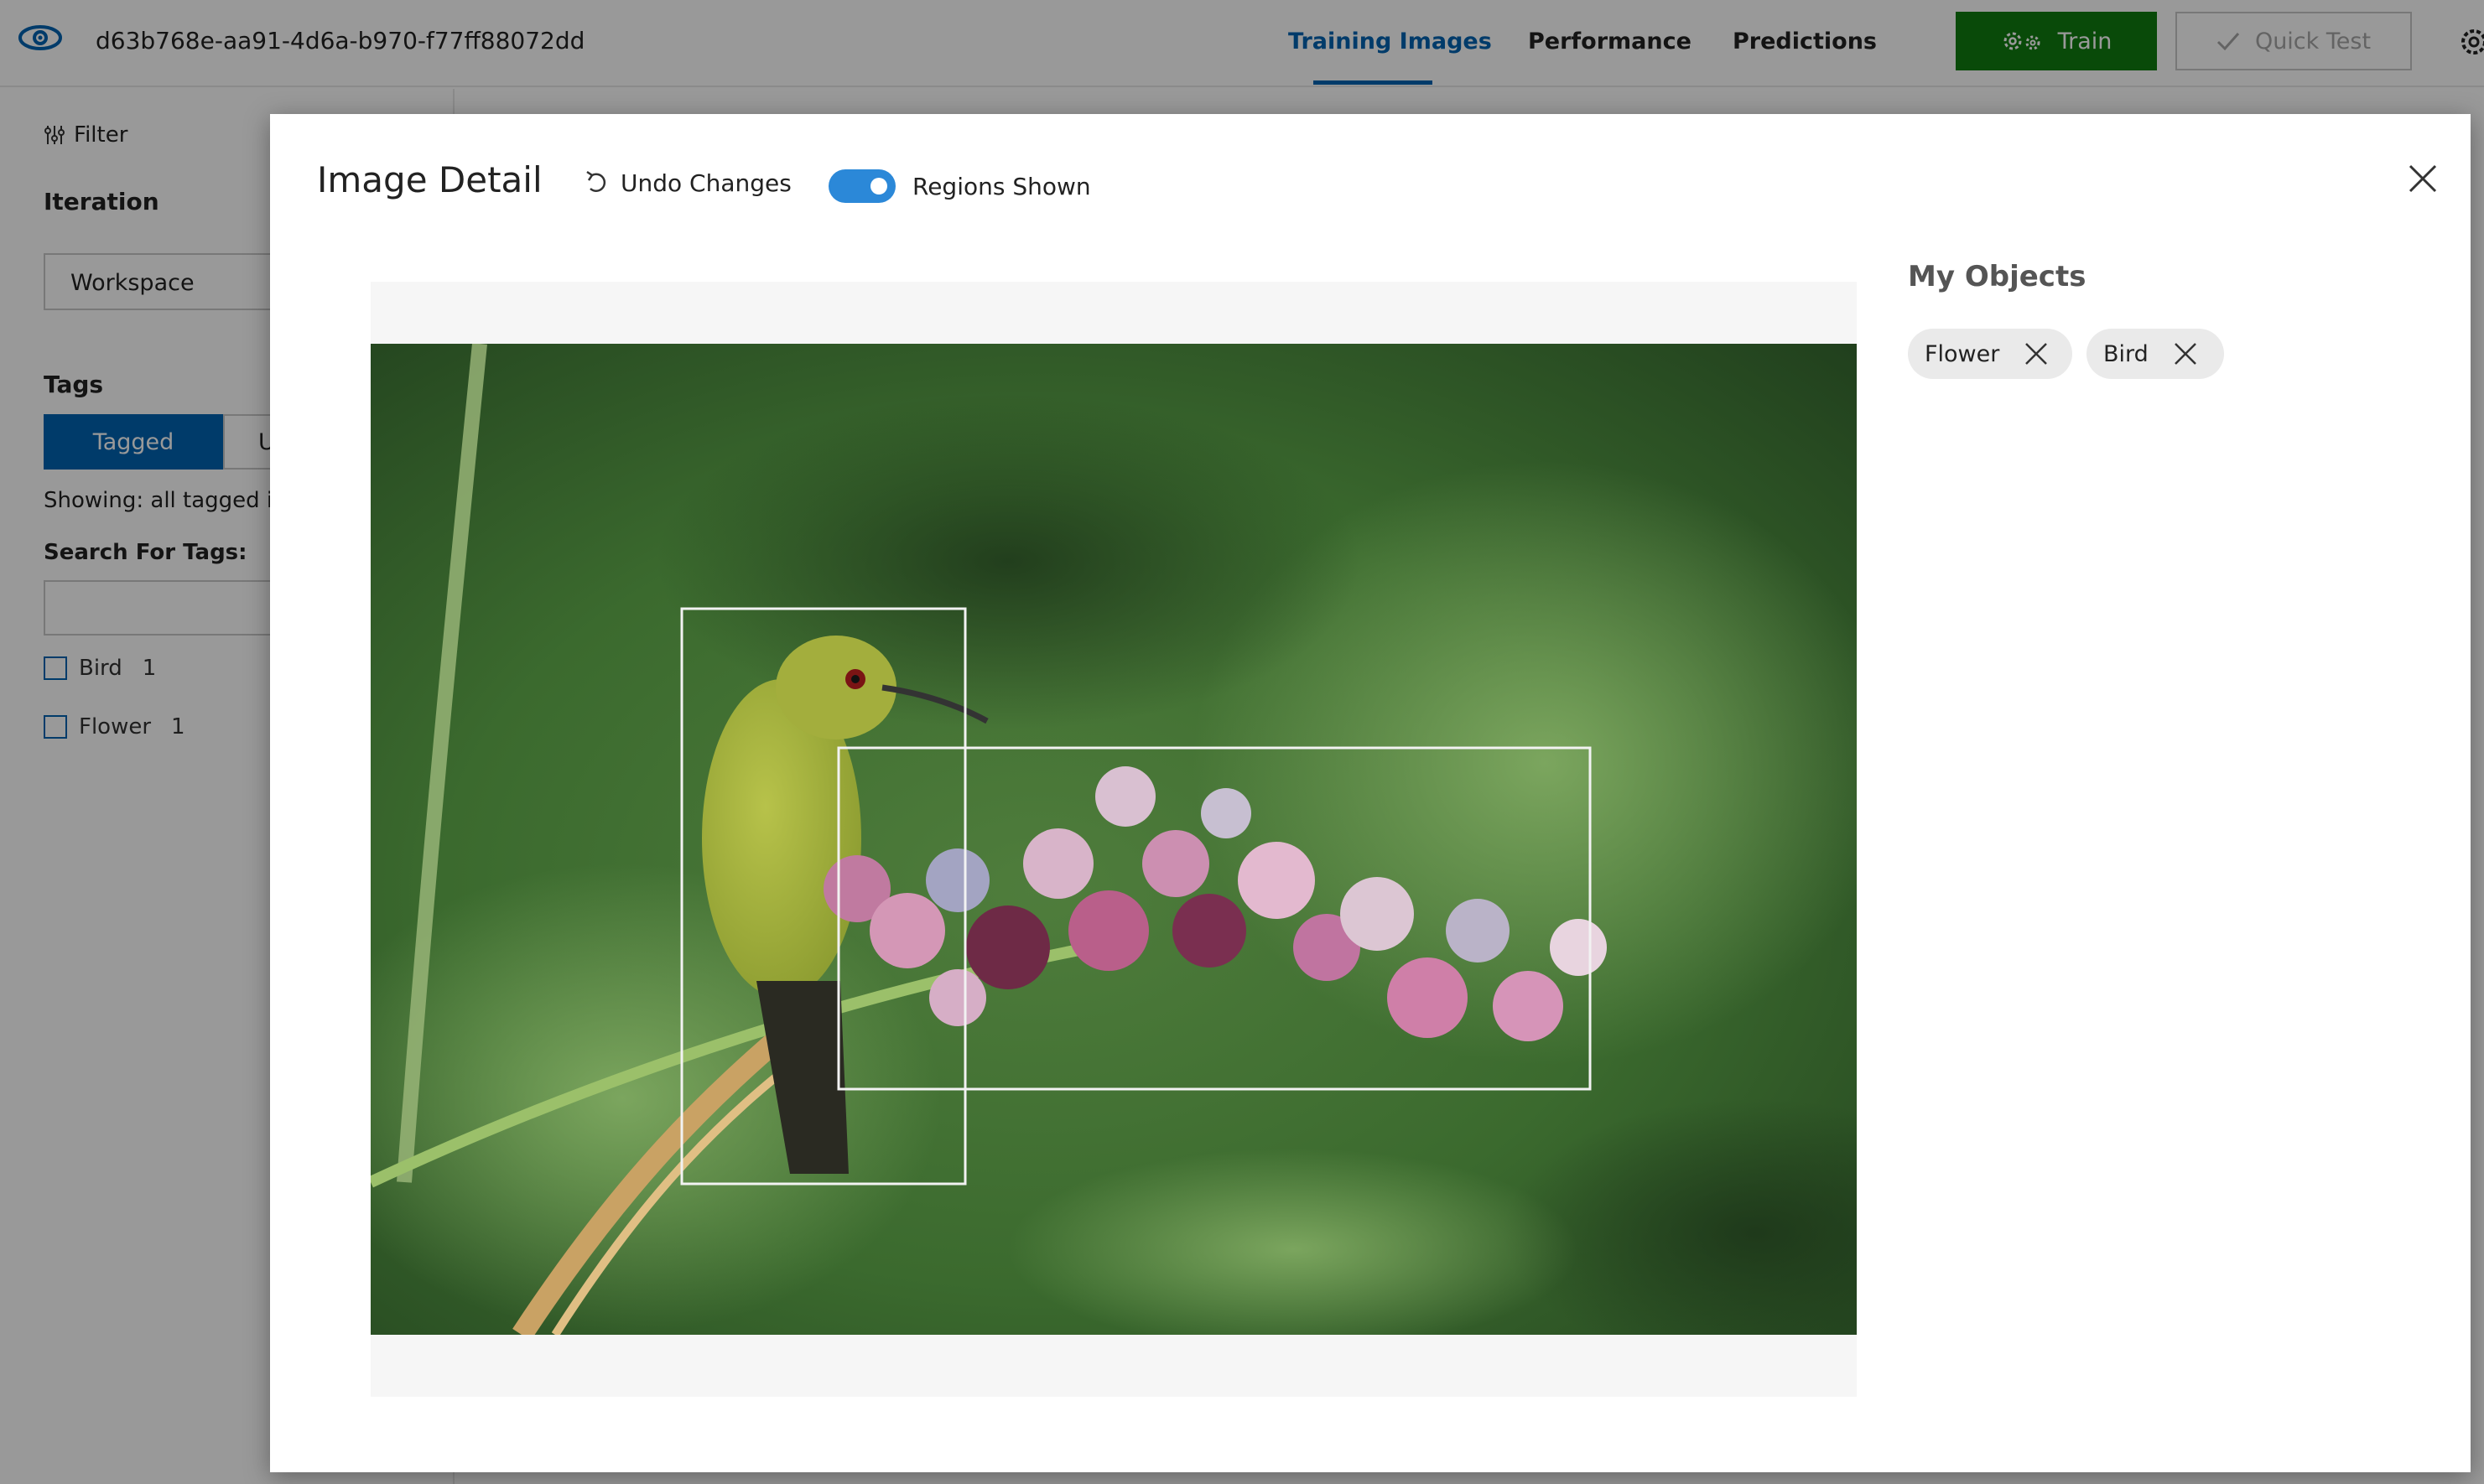  Describe the element at coordinates (2423, 179) in the screenshot. I see `close-icon` at that location.